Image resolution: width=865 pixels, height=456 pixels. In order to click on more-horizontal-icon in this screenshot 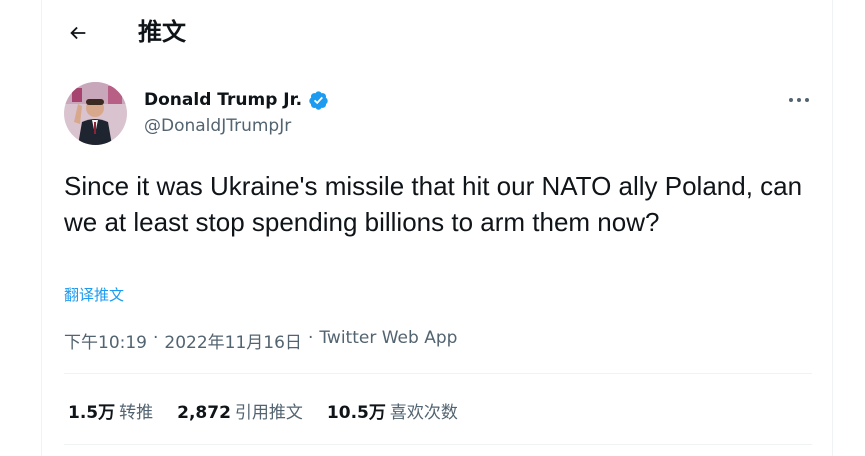, I will do `click(799, 100)`.